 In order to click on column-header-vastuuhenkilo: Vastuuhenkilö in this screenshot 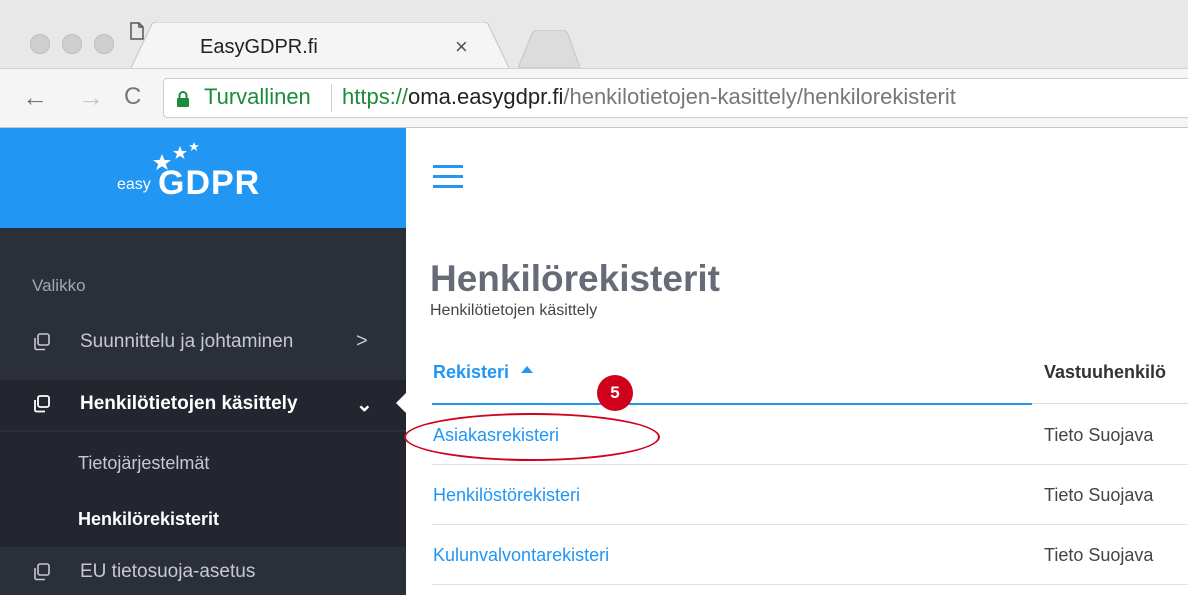, I will do `click(1105, 372)`.